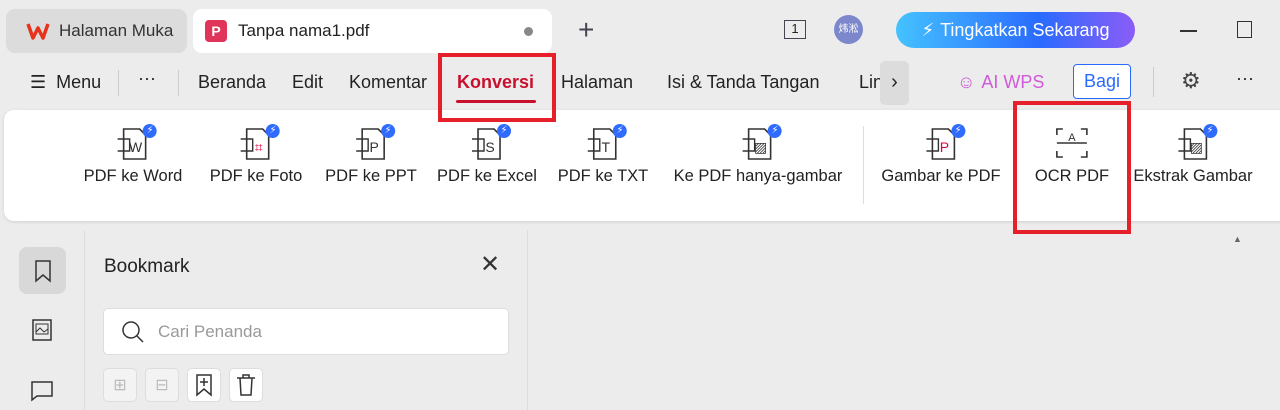  I want to click on tab-label: Tanpa nama1.pdf, so click(304, 30).